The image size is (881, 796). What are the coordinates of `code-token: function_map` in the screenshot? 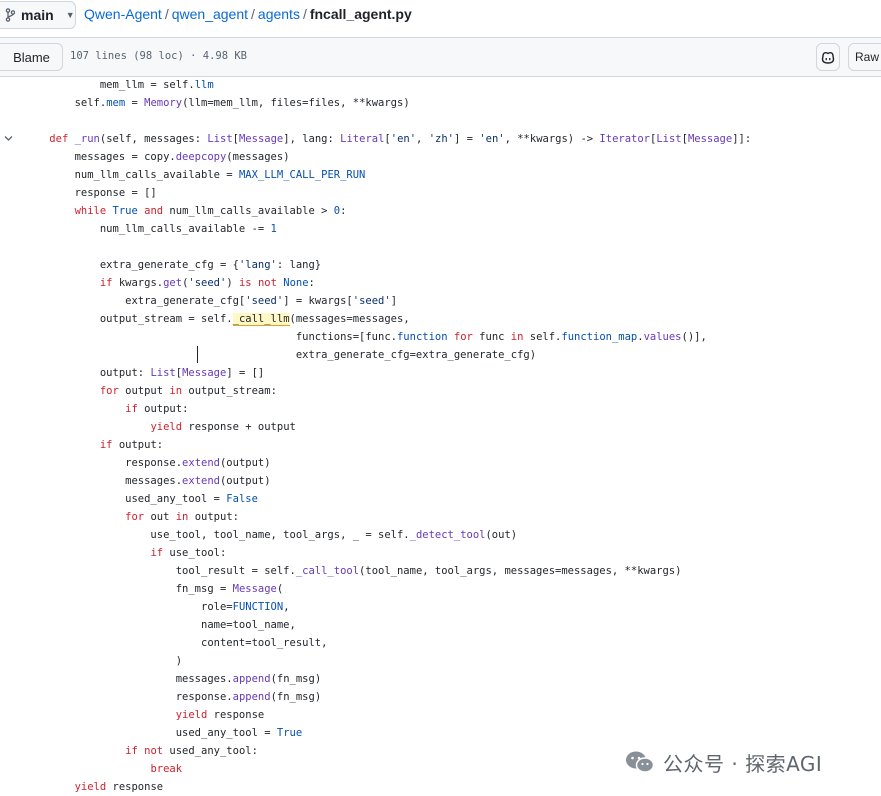 It's located at (599, 337).